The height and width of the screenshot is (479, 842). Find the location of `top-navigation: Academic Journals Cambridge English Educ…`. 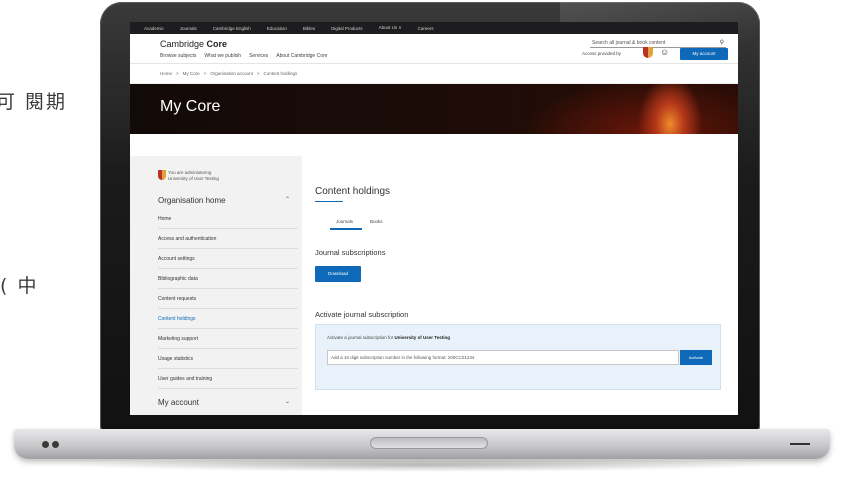

top-navigation: Academic Journals Cambridge English Educ… is located at coordinates (434, 28).